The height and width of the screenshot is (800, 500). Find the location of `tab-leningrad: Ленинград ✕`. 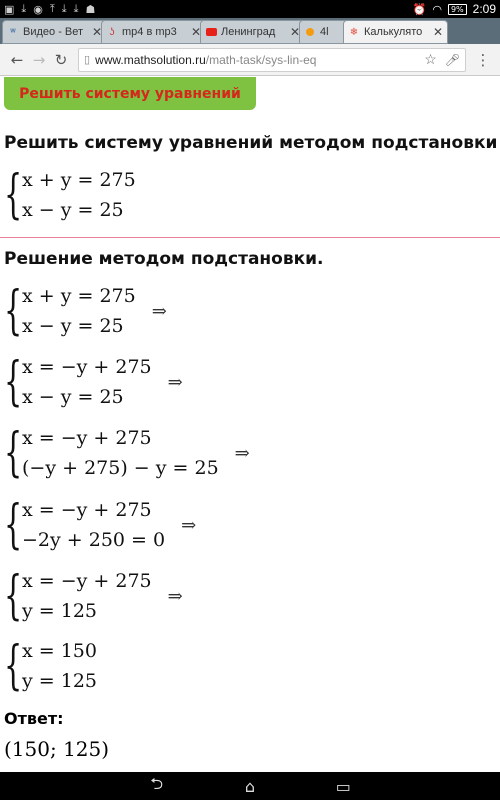

tab-leningrad: Ленинград ✕ is located at coordinates (252, 32).